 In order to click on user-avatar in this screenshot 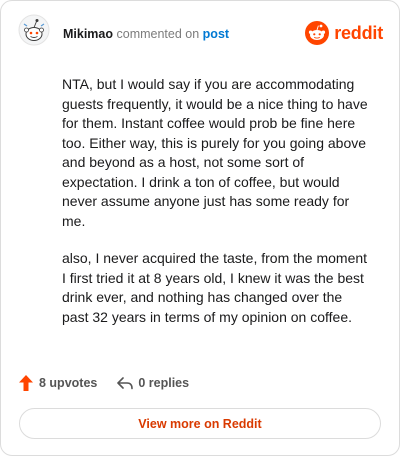, I will do `click(34, 30)`.